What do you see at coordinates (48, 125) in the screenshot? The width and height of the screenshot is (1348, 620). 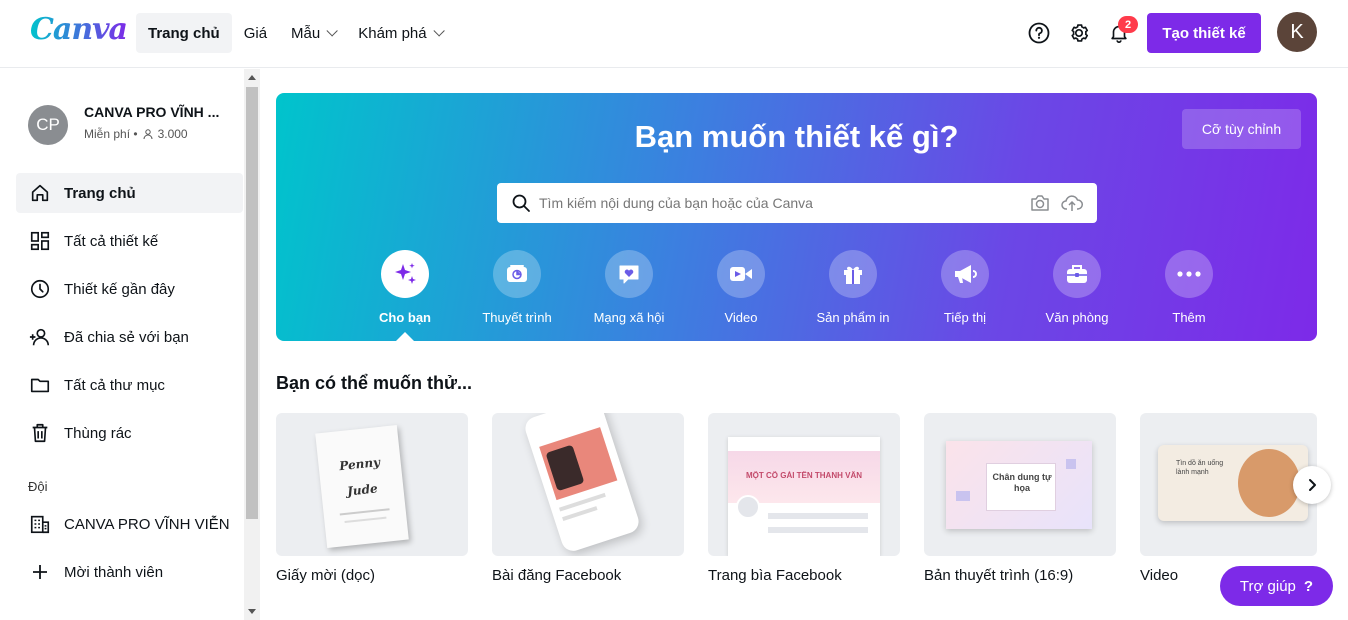 I see `account-avatar: CP` at bounding box center [48, 125].